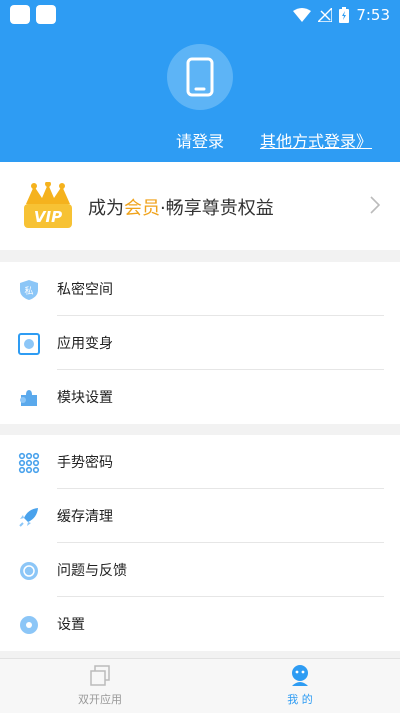 The height and width of the screenshot is (713, 400). Describe the element at coordinates (106, 208) in the screenshot. I see `vip-prefix: 成为` at that location.